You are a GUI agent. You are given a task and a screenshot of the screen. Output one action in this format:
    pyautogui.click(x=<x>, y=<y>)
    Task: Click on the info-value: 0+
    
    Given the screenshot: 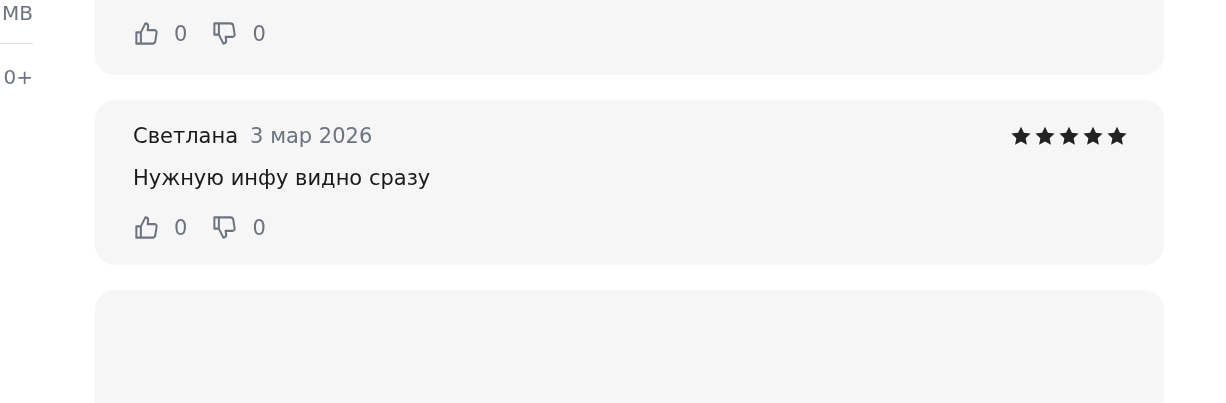 What is the action you would take?
    pyautogui.click(x=18, y=77)
    